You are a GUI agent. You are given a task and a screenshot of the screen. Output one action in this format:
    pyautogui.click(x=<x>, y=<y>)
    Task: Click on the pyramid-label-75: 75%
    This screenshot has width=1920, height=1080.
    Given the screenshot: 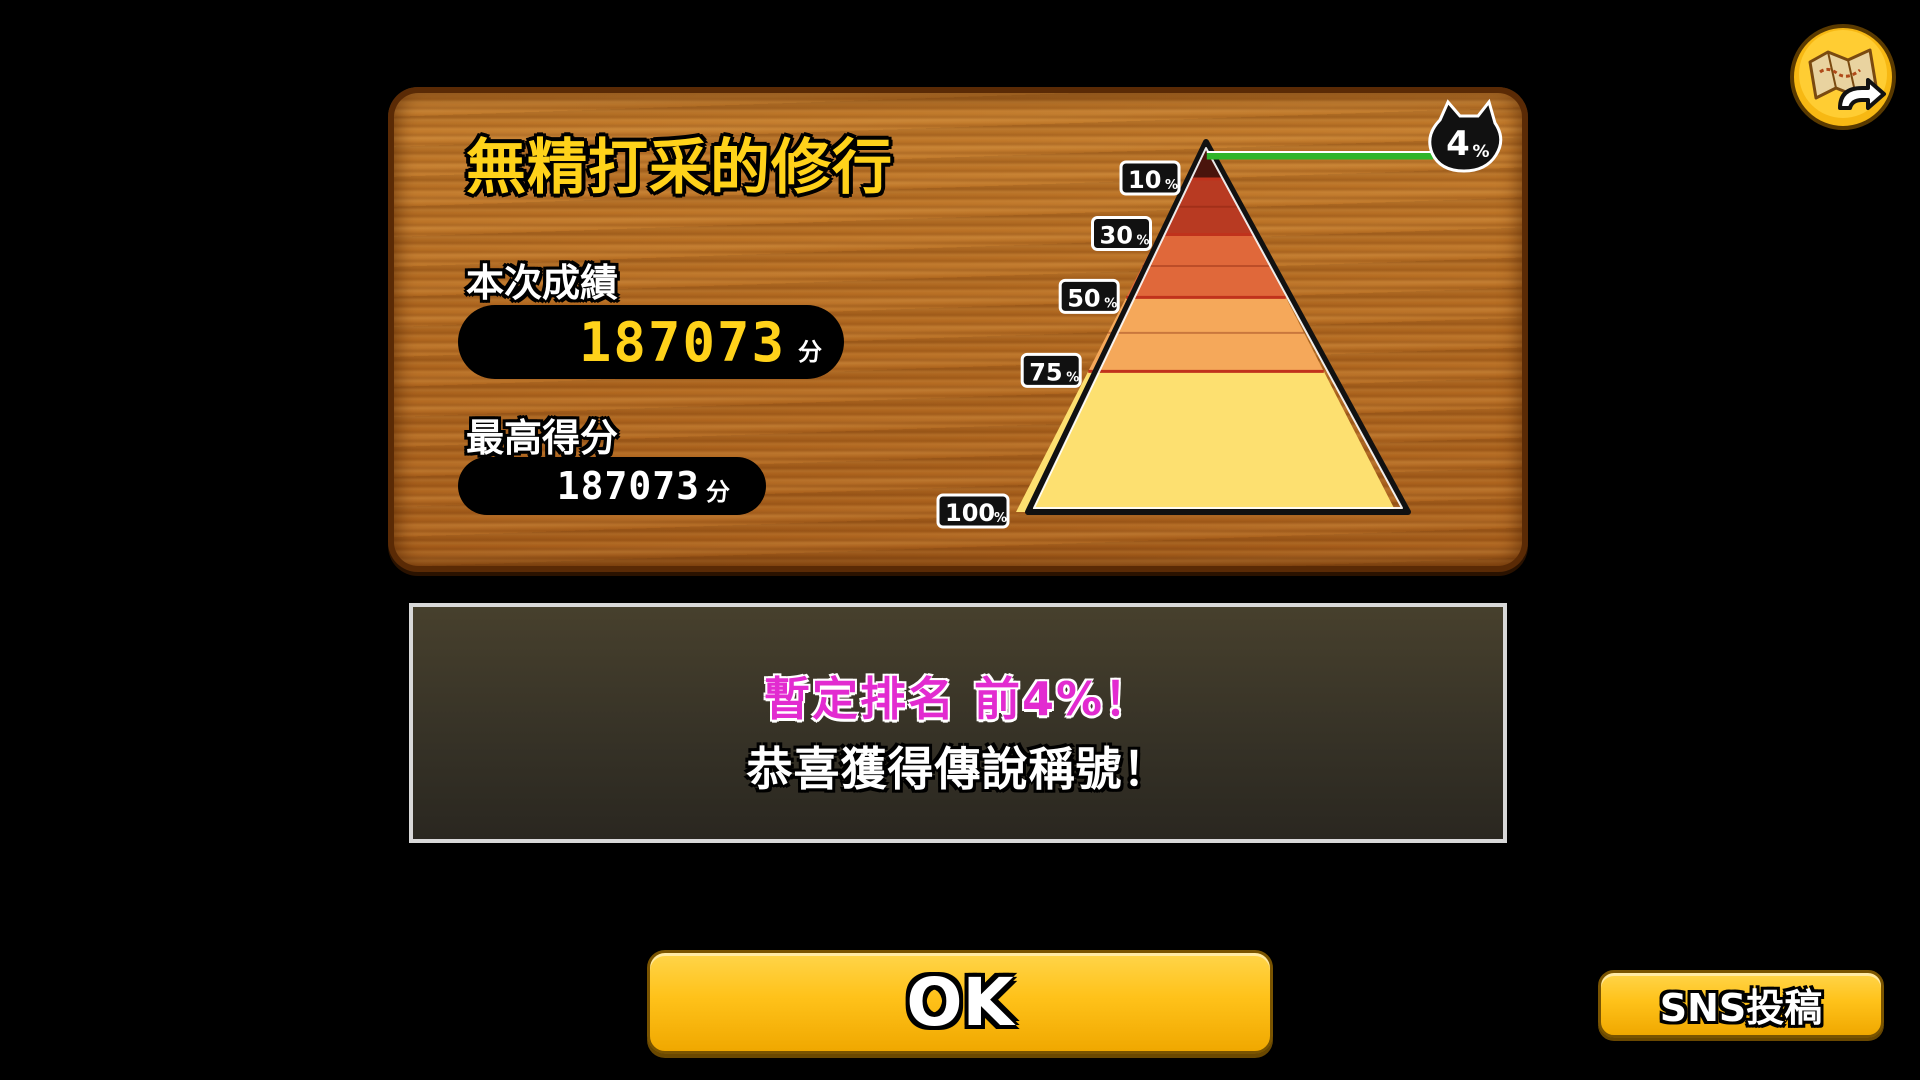 What is the action you would take?
    pyautogui.click(x=1051, y=370)
    